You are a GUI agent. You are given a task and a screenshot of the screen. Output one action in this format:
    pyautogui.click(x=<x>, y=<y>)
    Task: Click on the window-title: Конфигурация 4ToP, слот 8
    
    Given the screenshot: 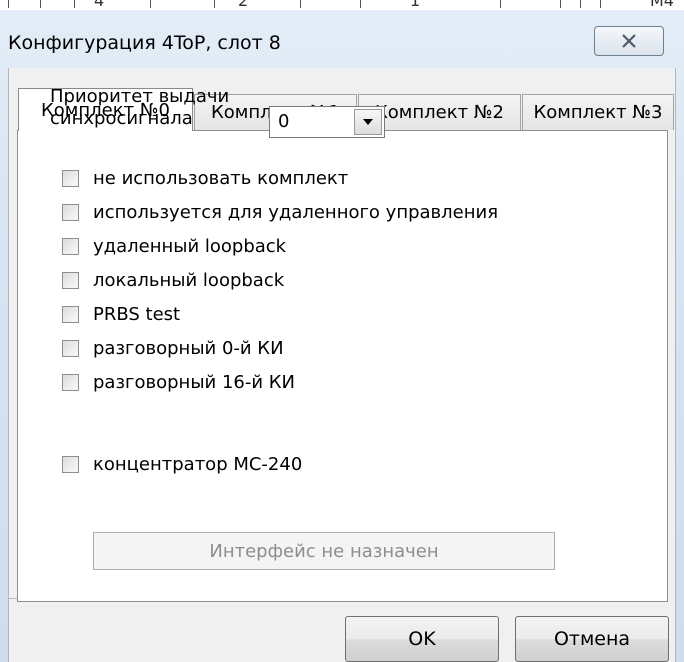 What is the action you would take?
    pyautogui.click(x=144, y=43)
    